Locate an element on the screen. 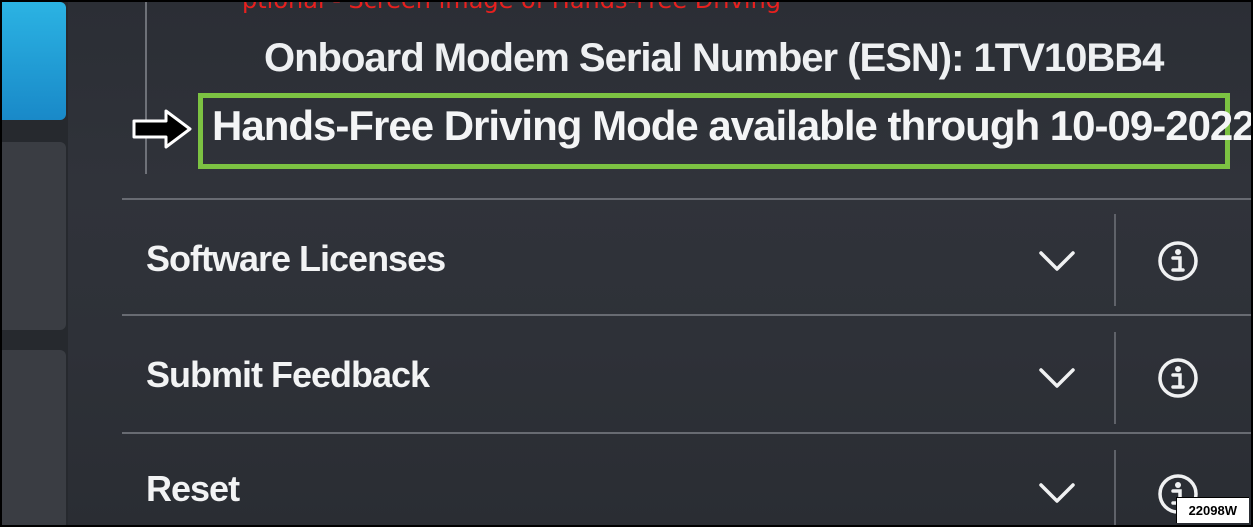 The width and height of the screenshot is (1253, 527). row-label-submit-feedback: Submit Feedback is located at coordinates (288, 375).